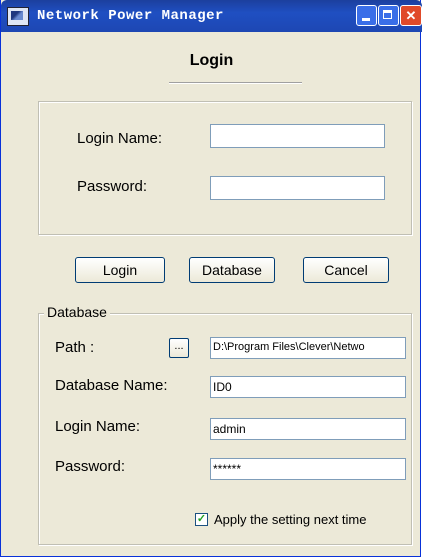 The width and height of the screenshot is (440, 557). I want to click on login-name-input, so click(297, 136).